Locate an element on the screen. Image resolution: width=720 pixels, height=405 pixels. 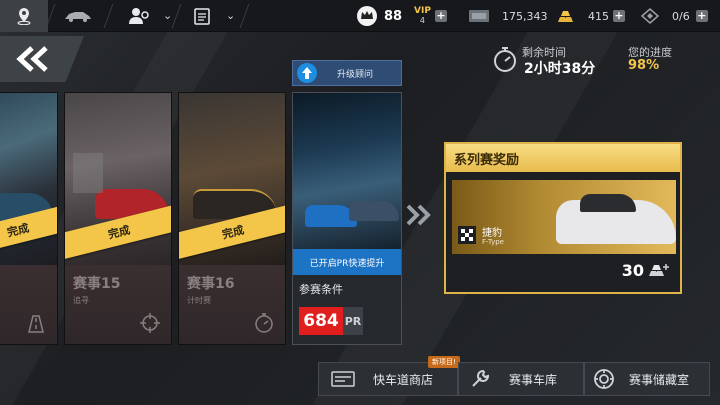
cash-display: 175,343 is located at coordinates (508, 16).